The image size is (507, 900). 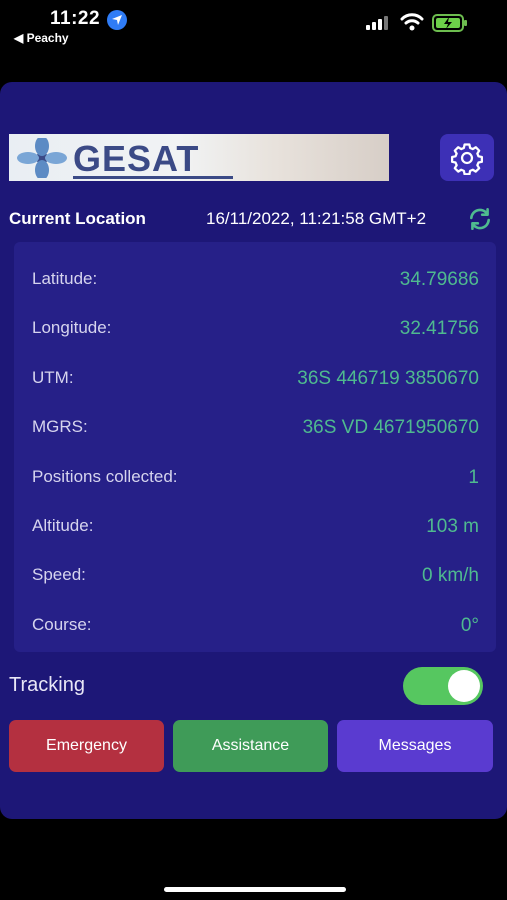 I want to click on info-row-utm: UTM: 36S 446719 3850670, so click(x=255, y=380).